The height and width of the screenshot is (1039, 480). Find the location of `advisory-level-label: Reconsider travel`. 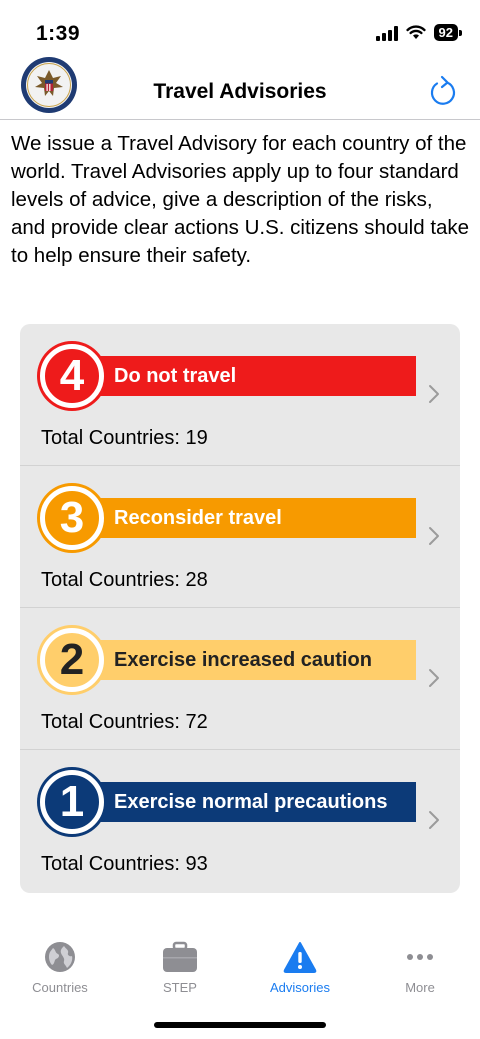

advisory-level-label: Reconsider travel is located at coordinates (243, 518).